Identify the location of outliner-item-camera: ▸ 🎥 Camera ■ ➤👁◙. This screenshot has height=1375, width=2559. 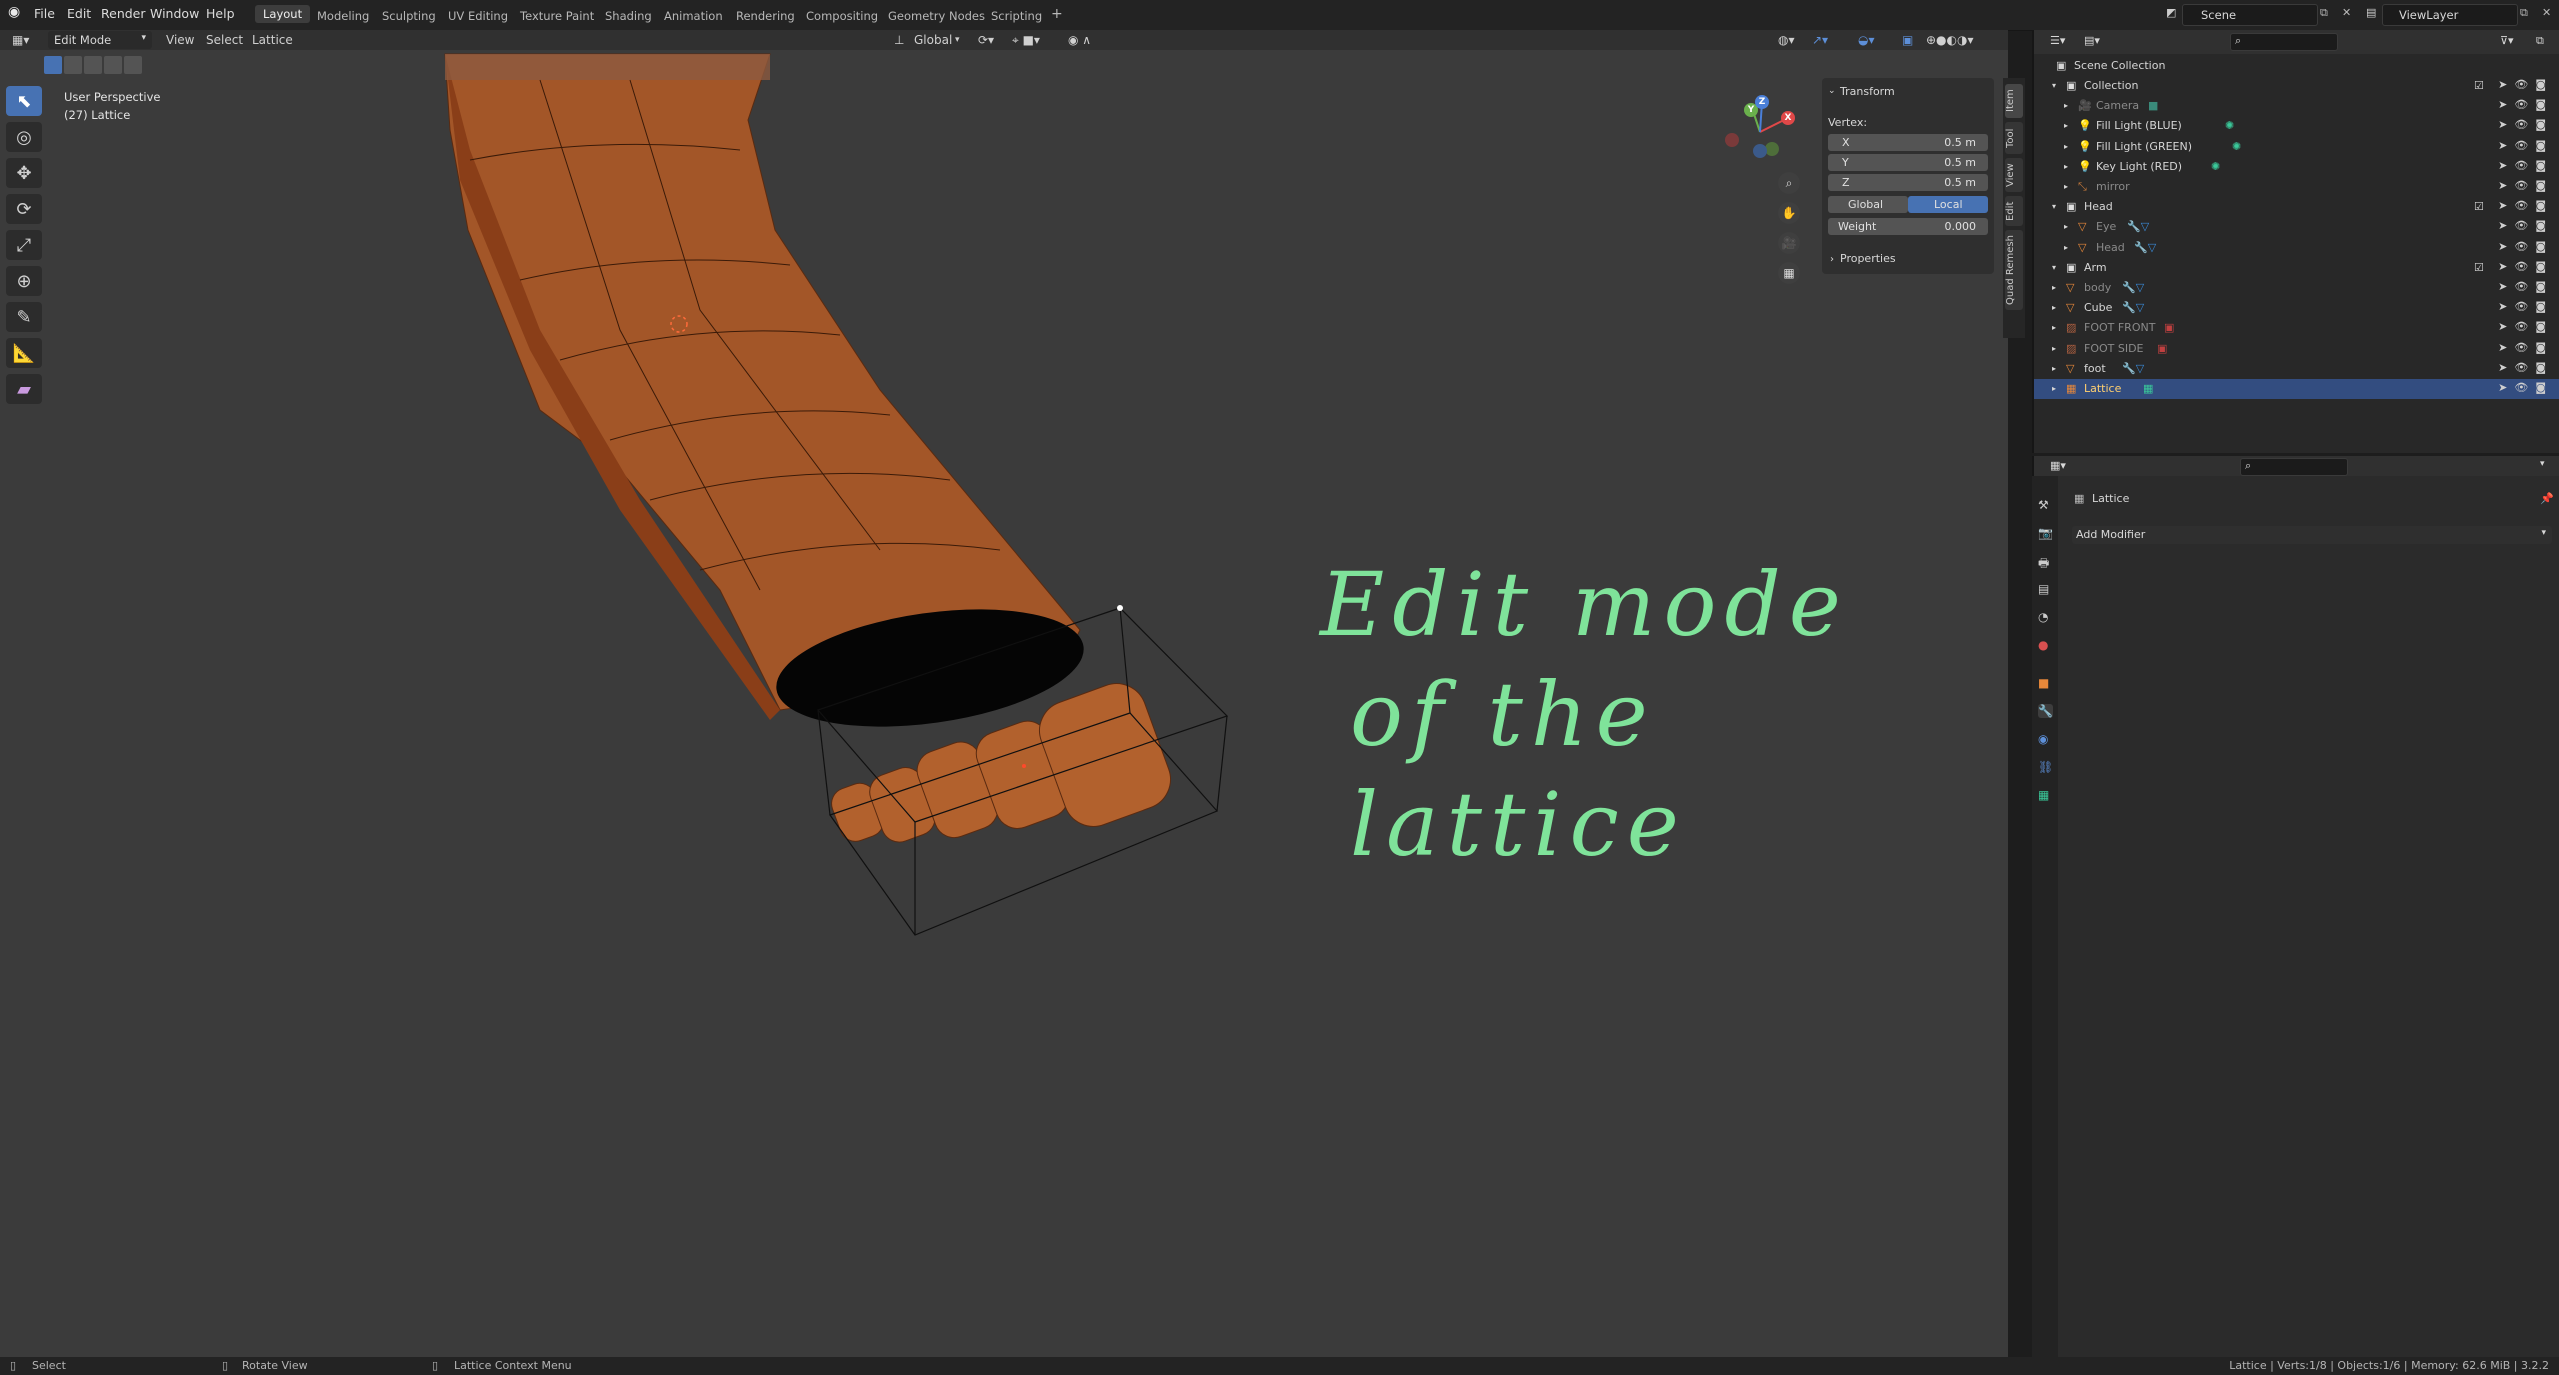
(2296, 106).